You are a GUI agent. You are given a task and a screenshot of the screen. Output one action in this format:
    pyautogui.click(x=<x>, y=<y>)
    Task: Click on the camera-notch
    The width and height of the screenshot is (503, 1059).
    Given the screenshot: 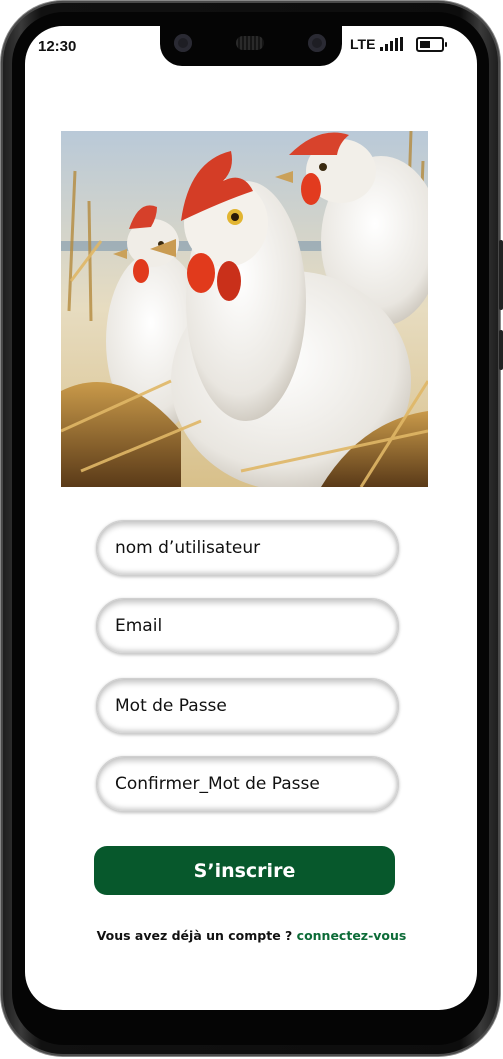 What is the action you would take?
    pyautogui.click(x=251, y=46)
    